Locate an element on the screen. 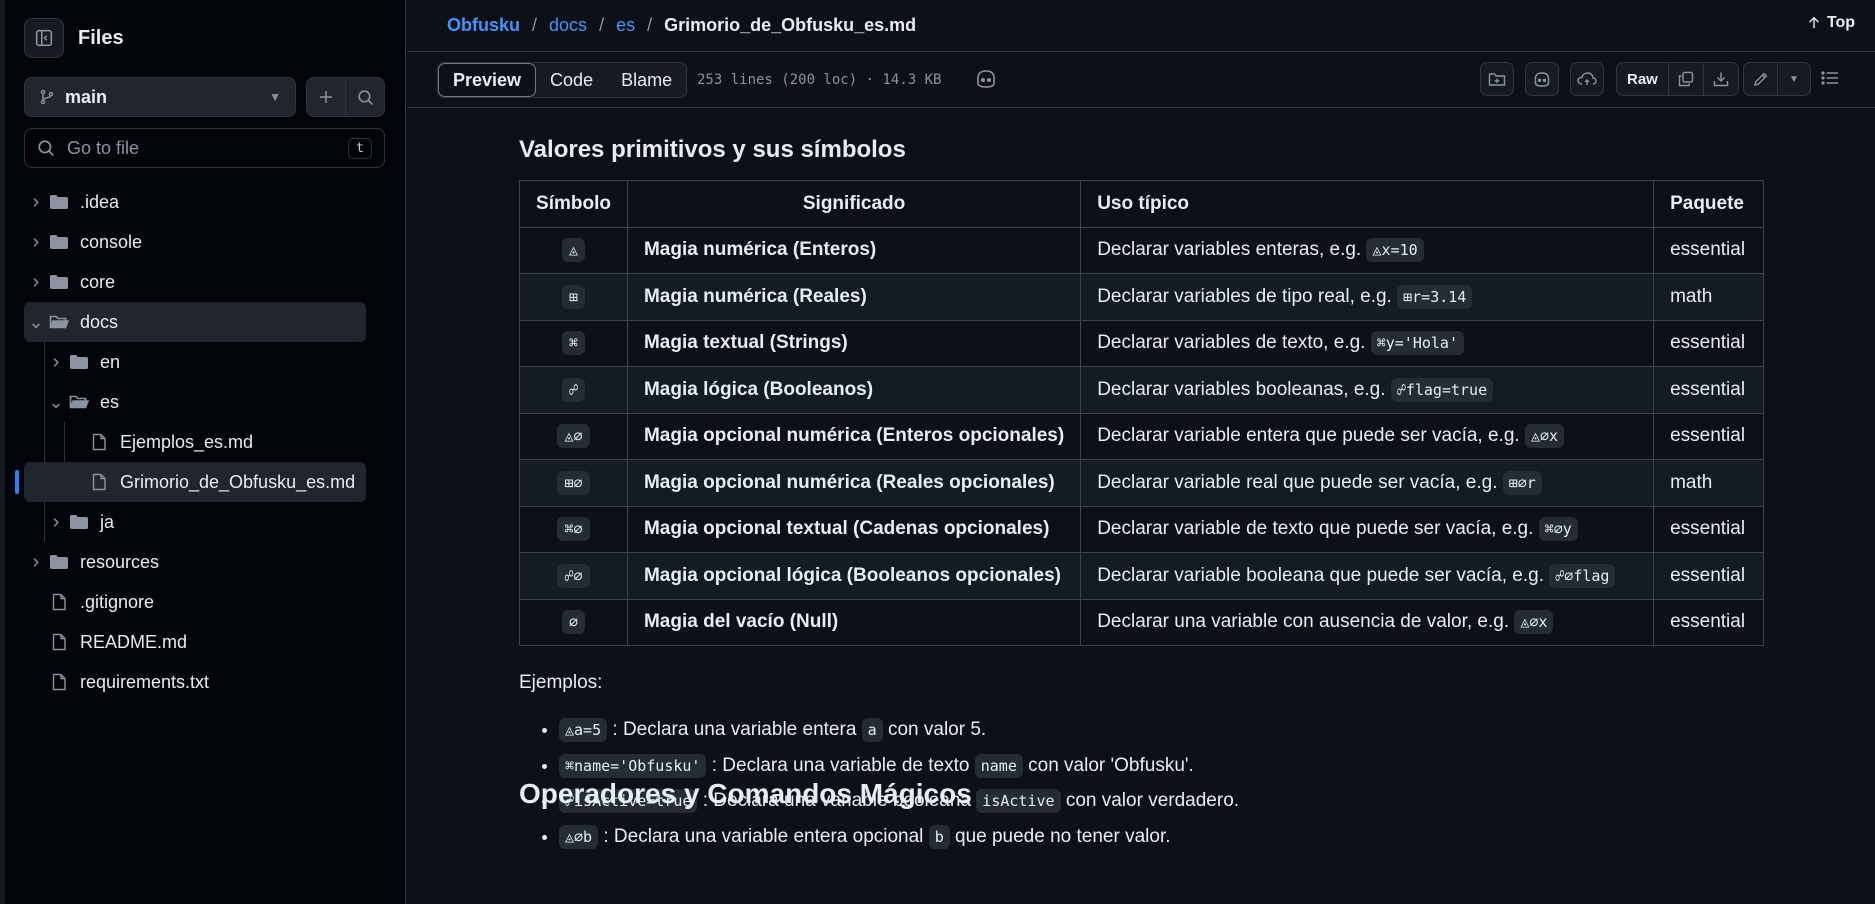 The width and height of the screenshot is (1875, 904). add-file-button is located at coordinates (326, 97).